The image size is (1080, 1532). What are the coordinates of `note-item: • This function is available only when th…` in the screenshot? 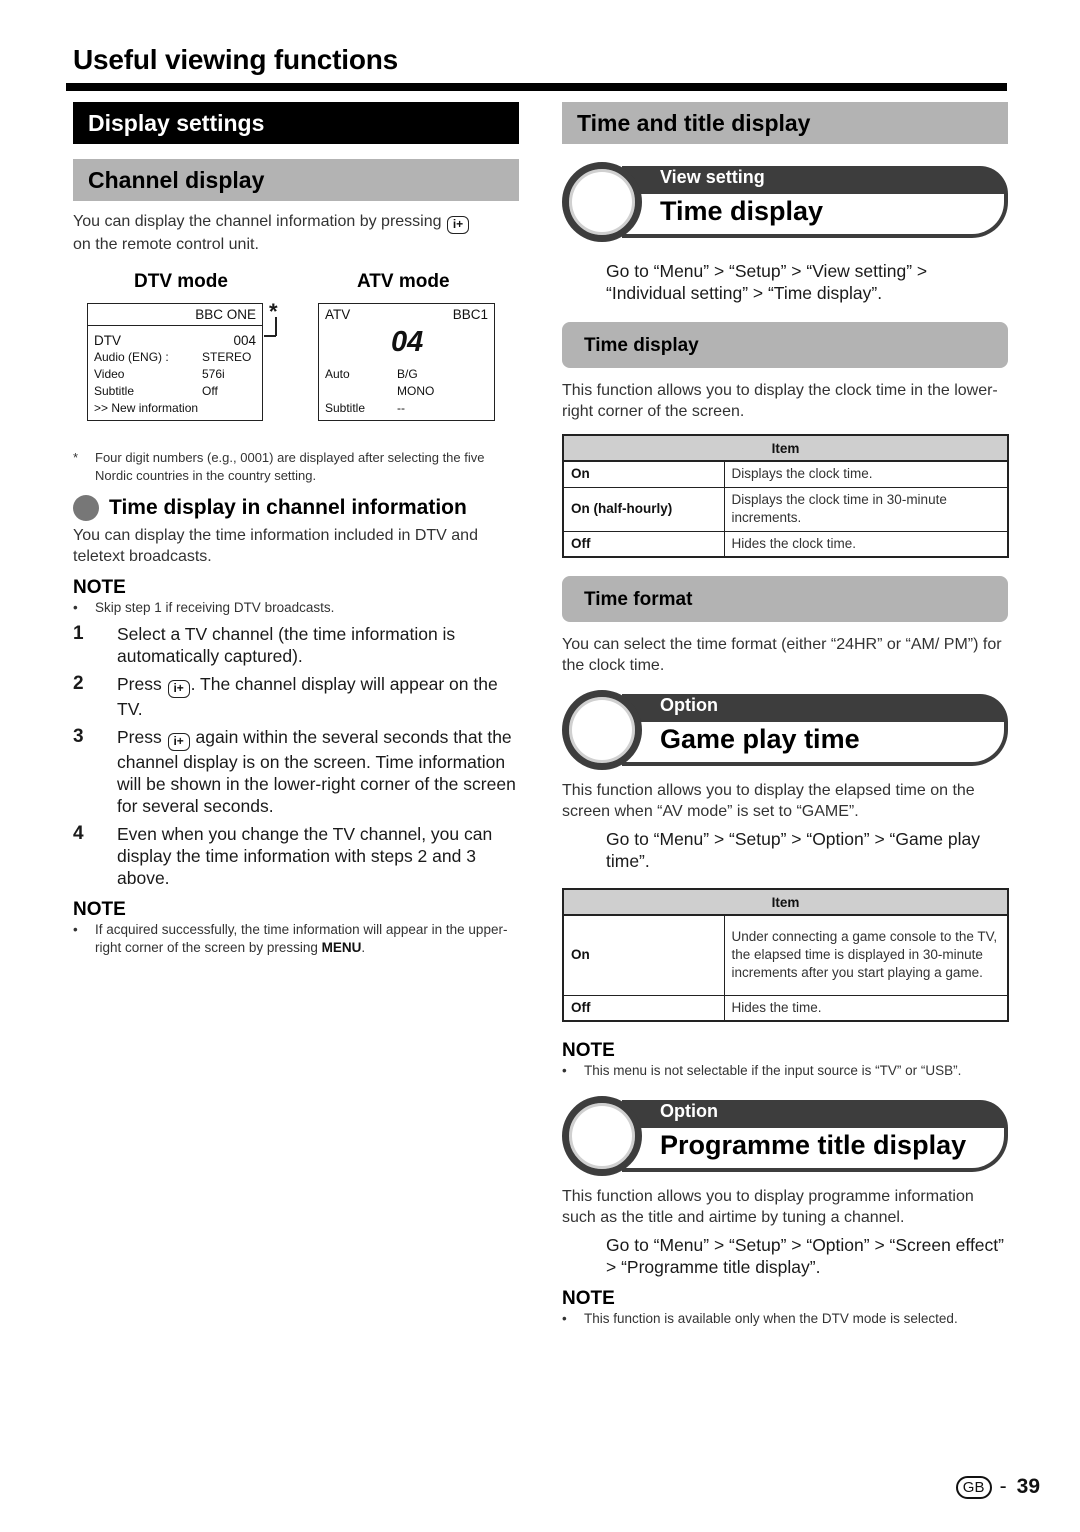 It's located at (760, 1318).